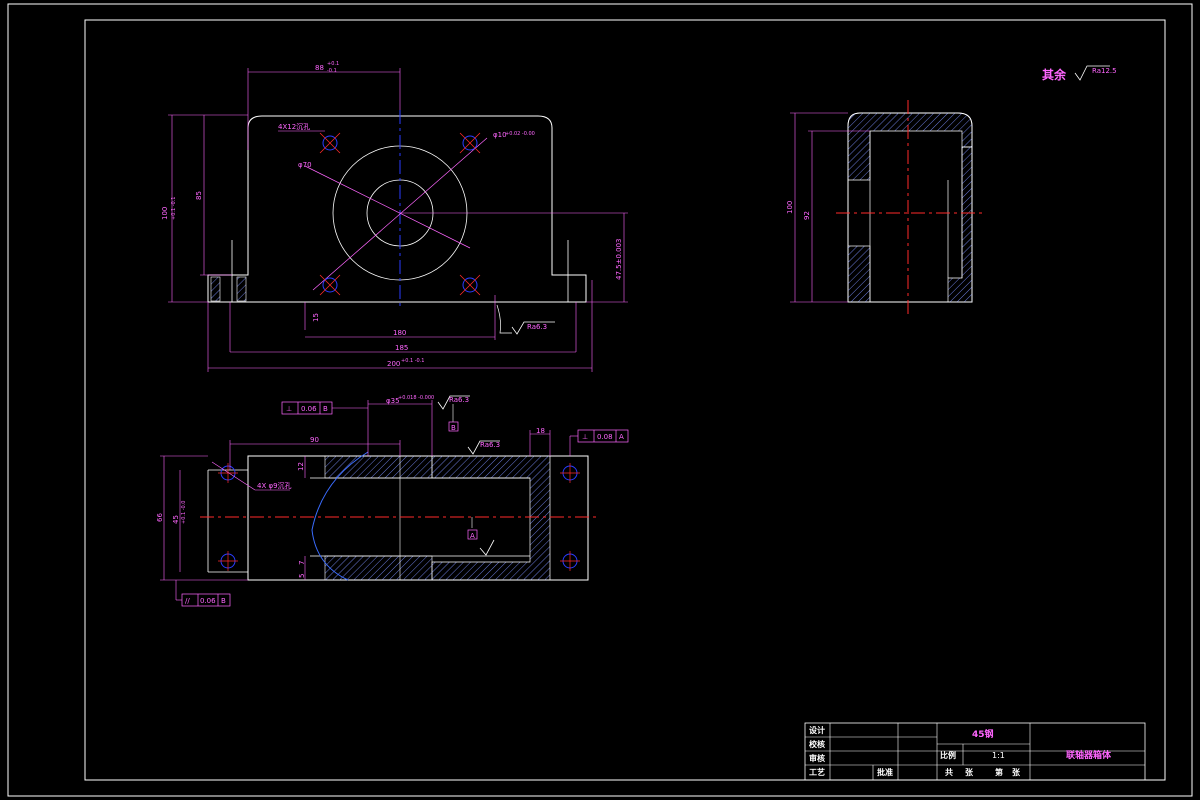 The image size is (1200, 800). I want to click on top-datum-b: B, so click(453, 428).